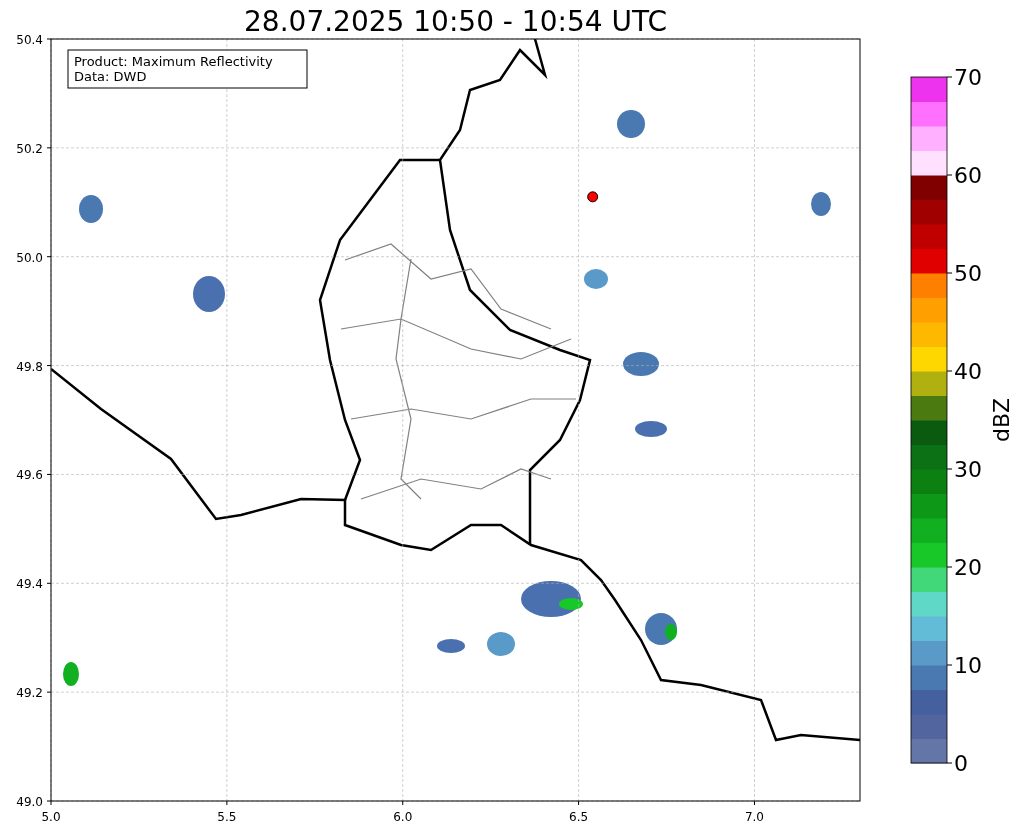  I want to click on y-tick-label: 49.4, so click(29, 584).